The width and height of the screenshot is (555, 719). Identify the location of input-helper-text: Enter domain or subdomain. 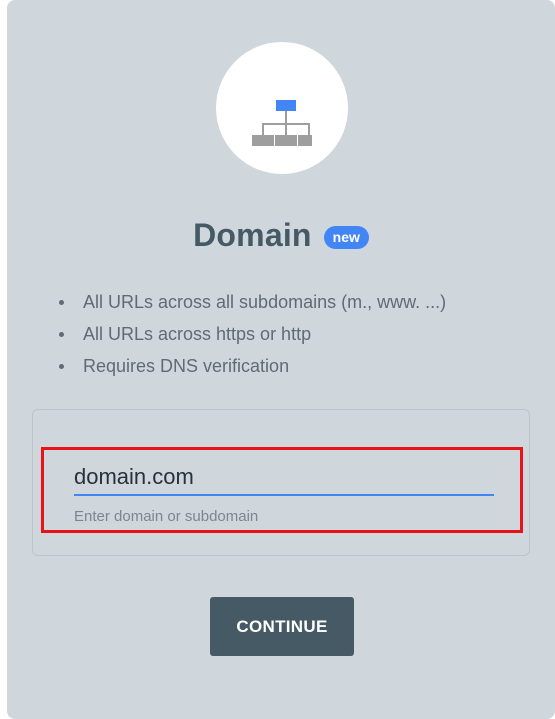
(166, 516).